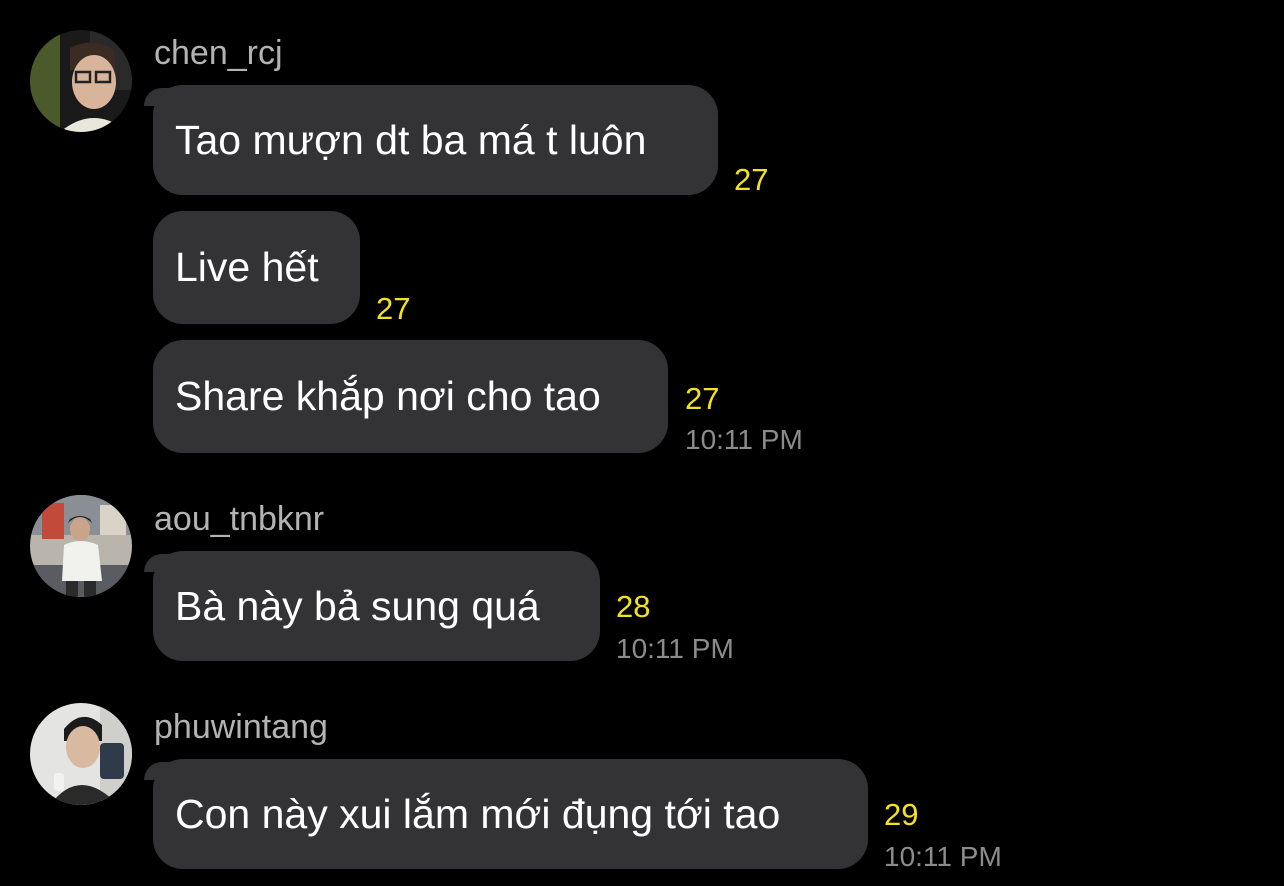  I want to click on username-chen-rcj: chen_rcj, so click(218, 53).